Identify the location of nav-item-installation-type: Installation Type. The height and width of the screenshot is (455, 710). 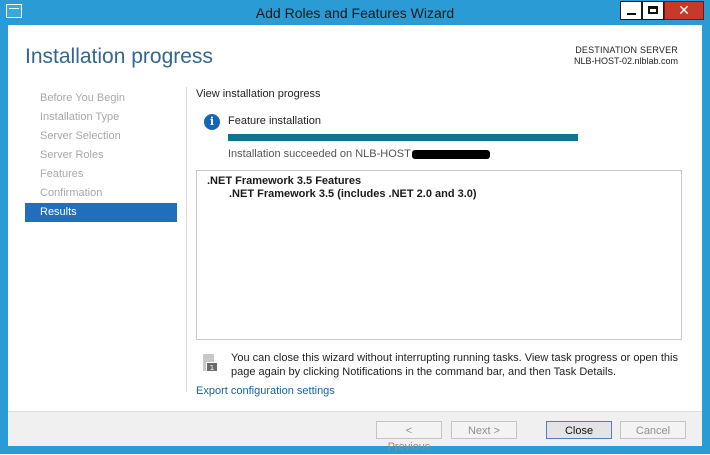
(80, 117).